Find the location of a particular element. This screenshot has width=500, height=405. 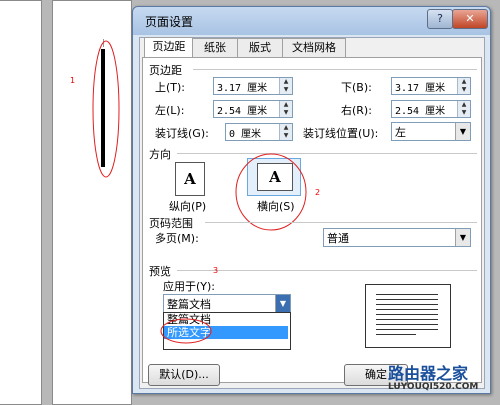

portrait-label: 纵向(P) is located at coordinates (188, 206).